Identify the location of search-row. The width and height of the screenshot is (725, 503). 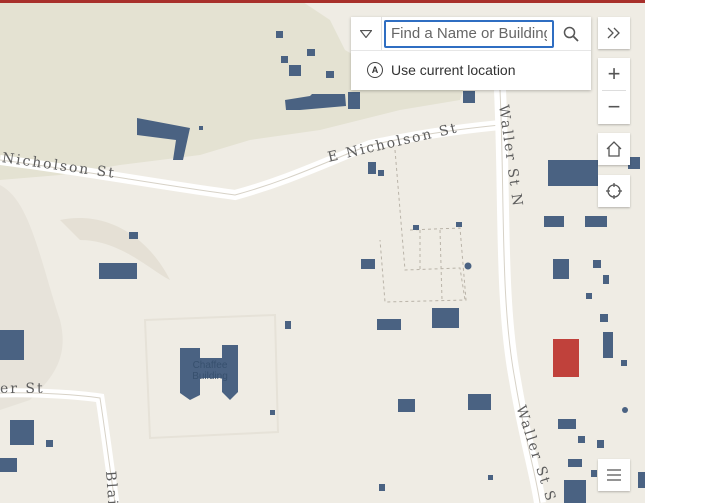
(471, 34).